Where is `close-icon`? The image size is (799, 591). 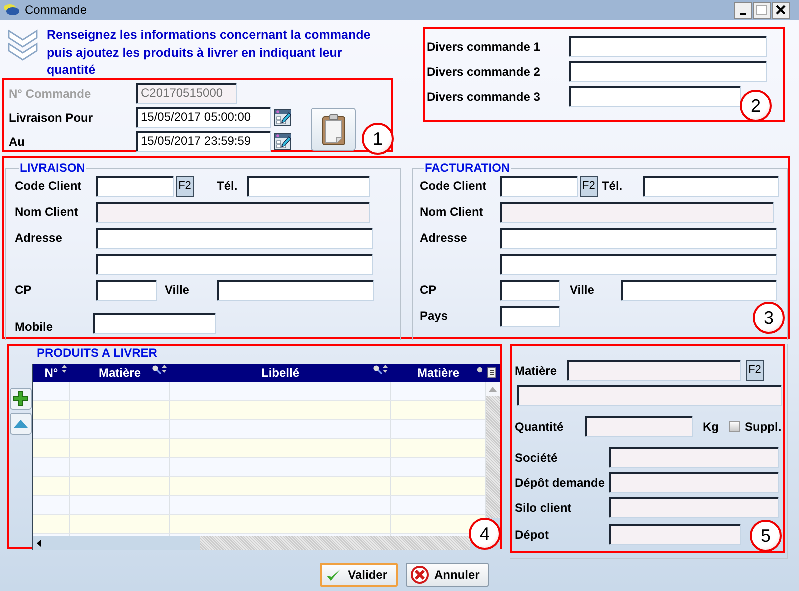
close-icon is located at coordinates (781, 10).